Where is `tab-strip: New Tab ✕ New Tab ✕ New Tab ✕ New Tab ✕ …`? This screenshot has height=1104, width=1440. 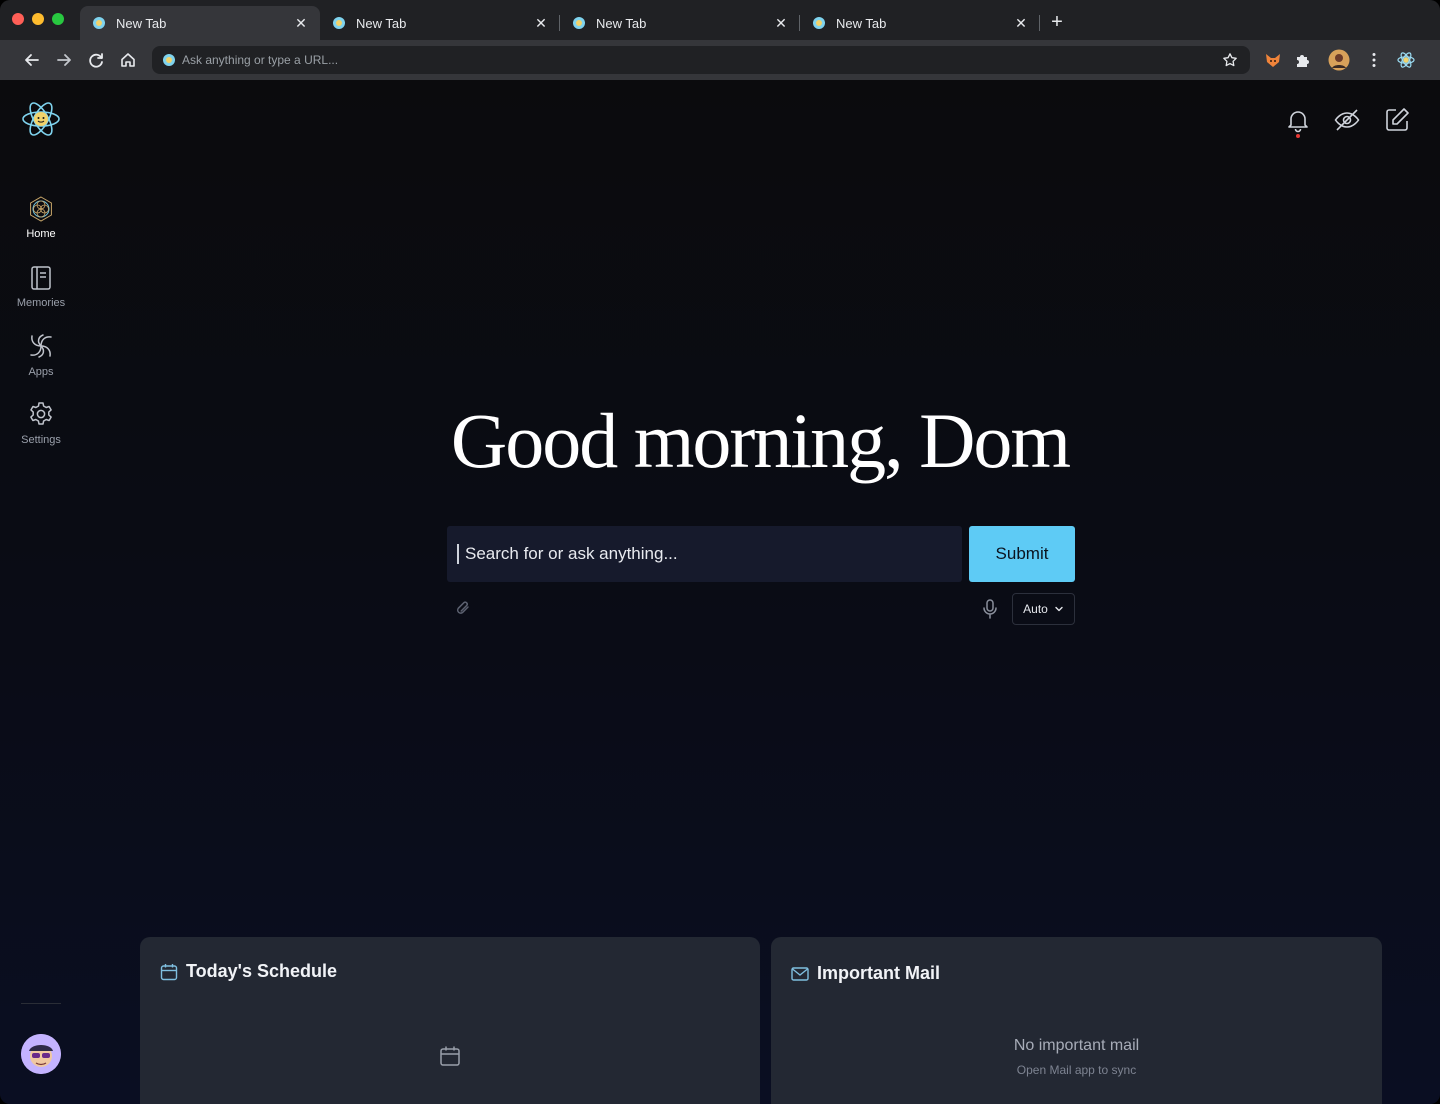 tab-strip: New Tab ✕ New Tab ✕ New Tab ✕ New Tab ✕ … is located at coordinates (720, 20).